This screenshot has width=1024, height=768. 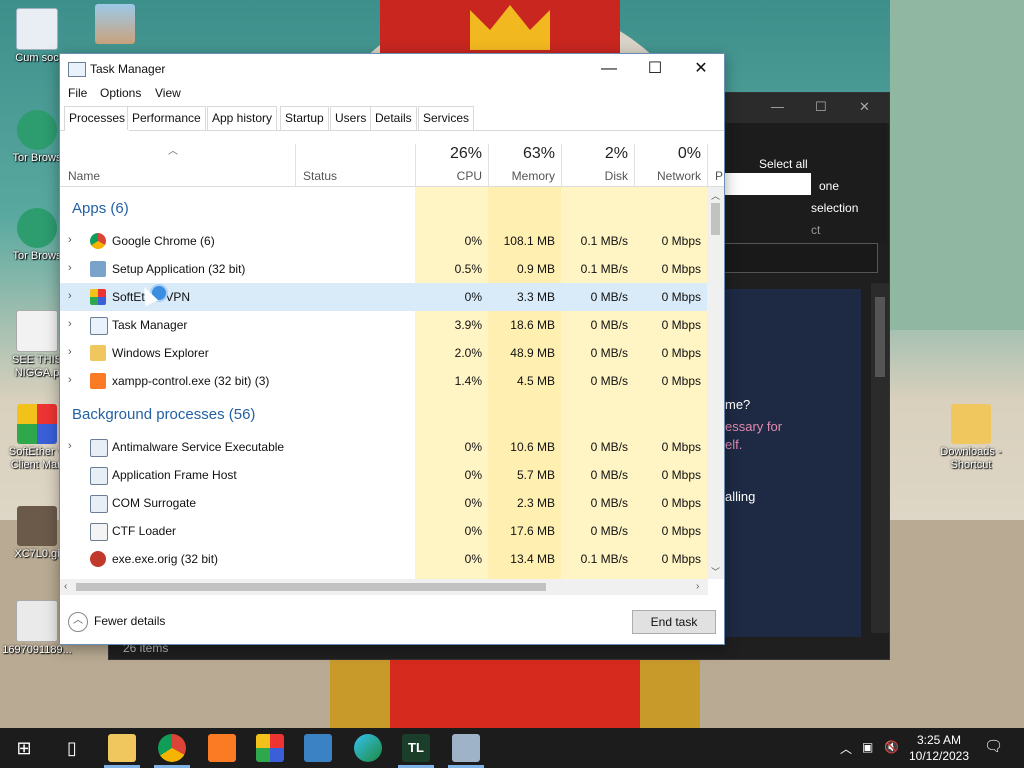 I want to click on tab-startup: Startup, so click(x=304, y=118).